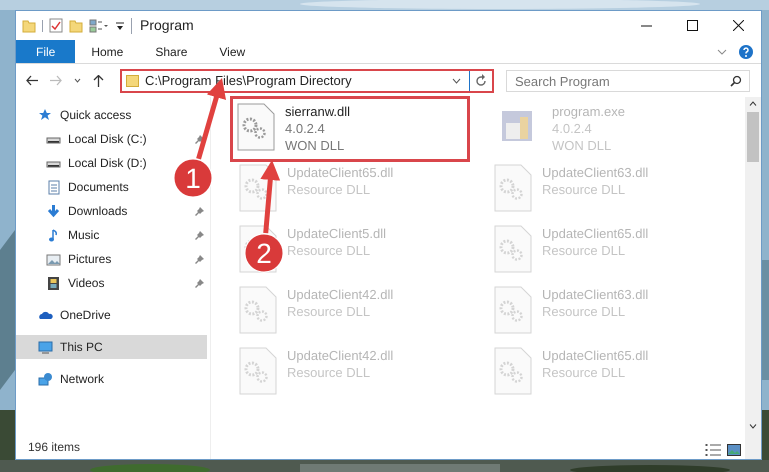 This screenshot has width=769, height=472. What do you see at coordinates (317, 111) in the screenshot?
I see `file-name: sierranw.dll` at bounding box center [317, 111].